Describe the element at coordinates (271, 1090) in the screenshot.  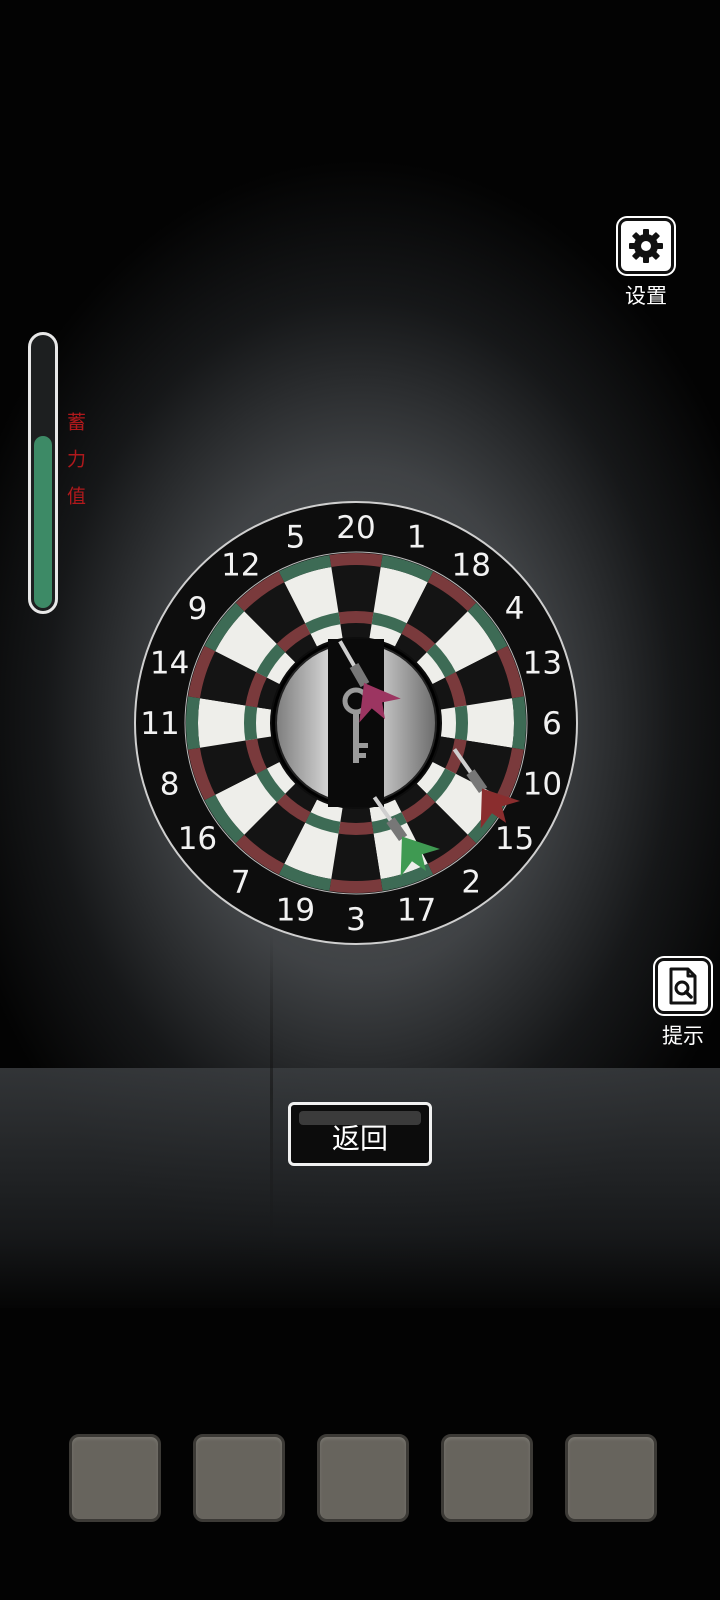
I see `wall-crack` at that location.